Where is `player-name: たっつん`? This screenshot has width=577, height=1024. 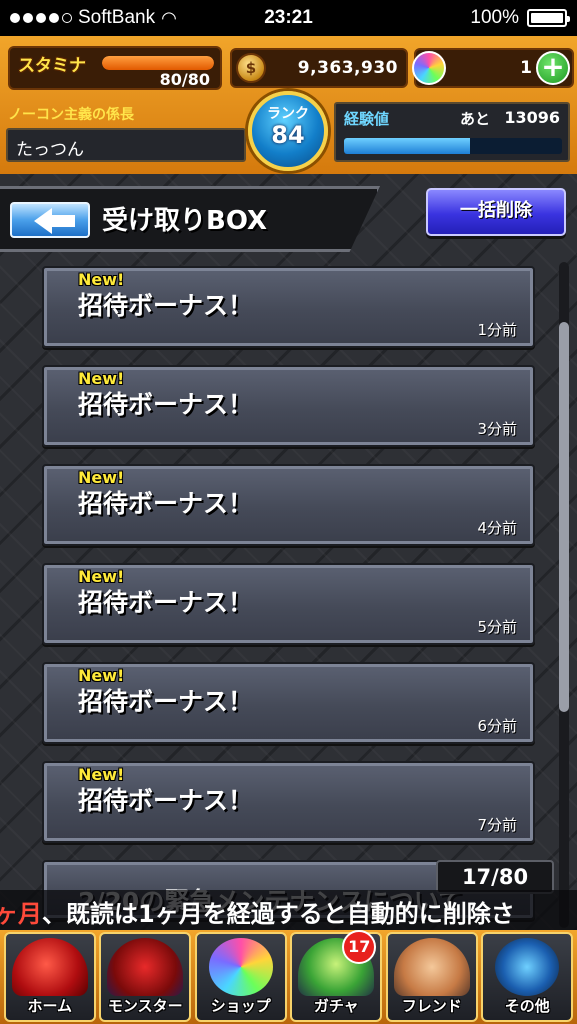 player-name: たっつん is located at coordinates (50, 150).